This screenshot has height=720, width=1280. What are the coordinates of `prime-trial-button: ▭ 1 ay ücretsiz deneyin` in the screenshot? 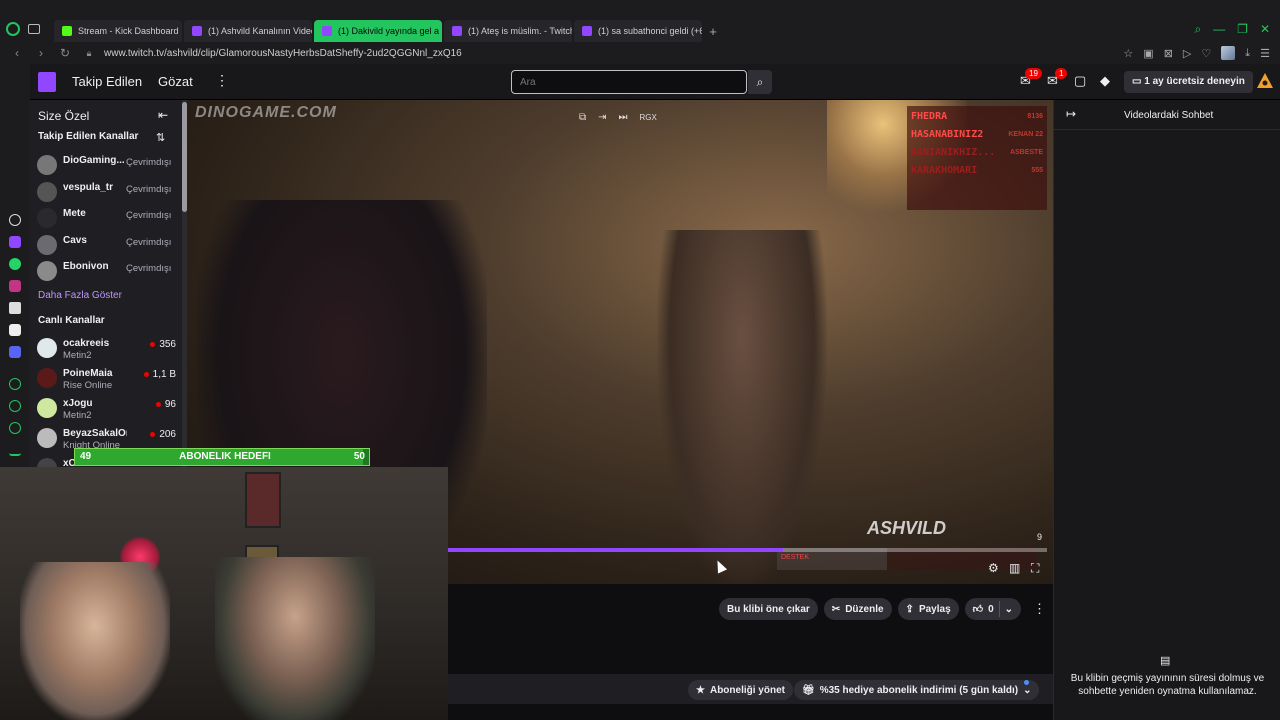 It's located at (1188, 82).